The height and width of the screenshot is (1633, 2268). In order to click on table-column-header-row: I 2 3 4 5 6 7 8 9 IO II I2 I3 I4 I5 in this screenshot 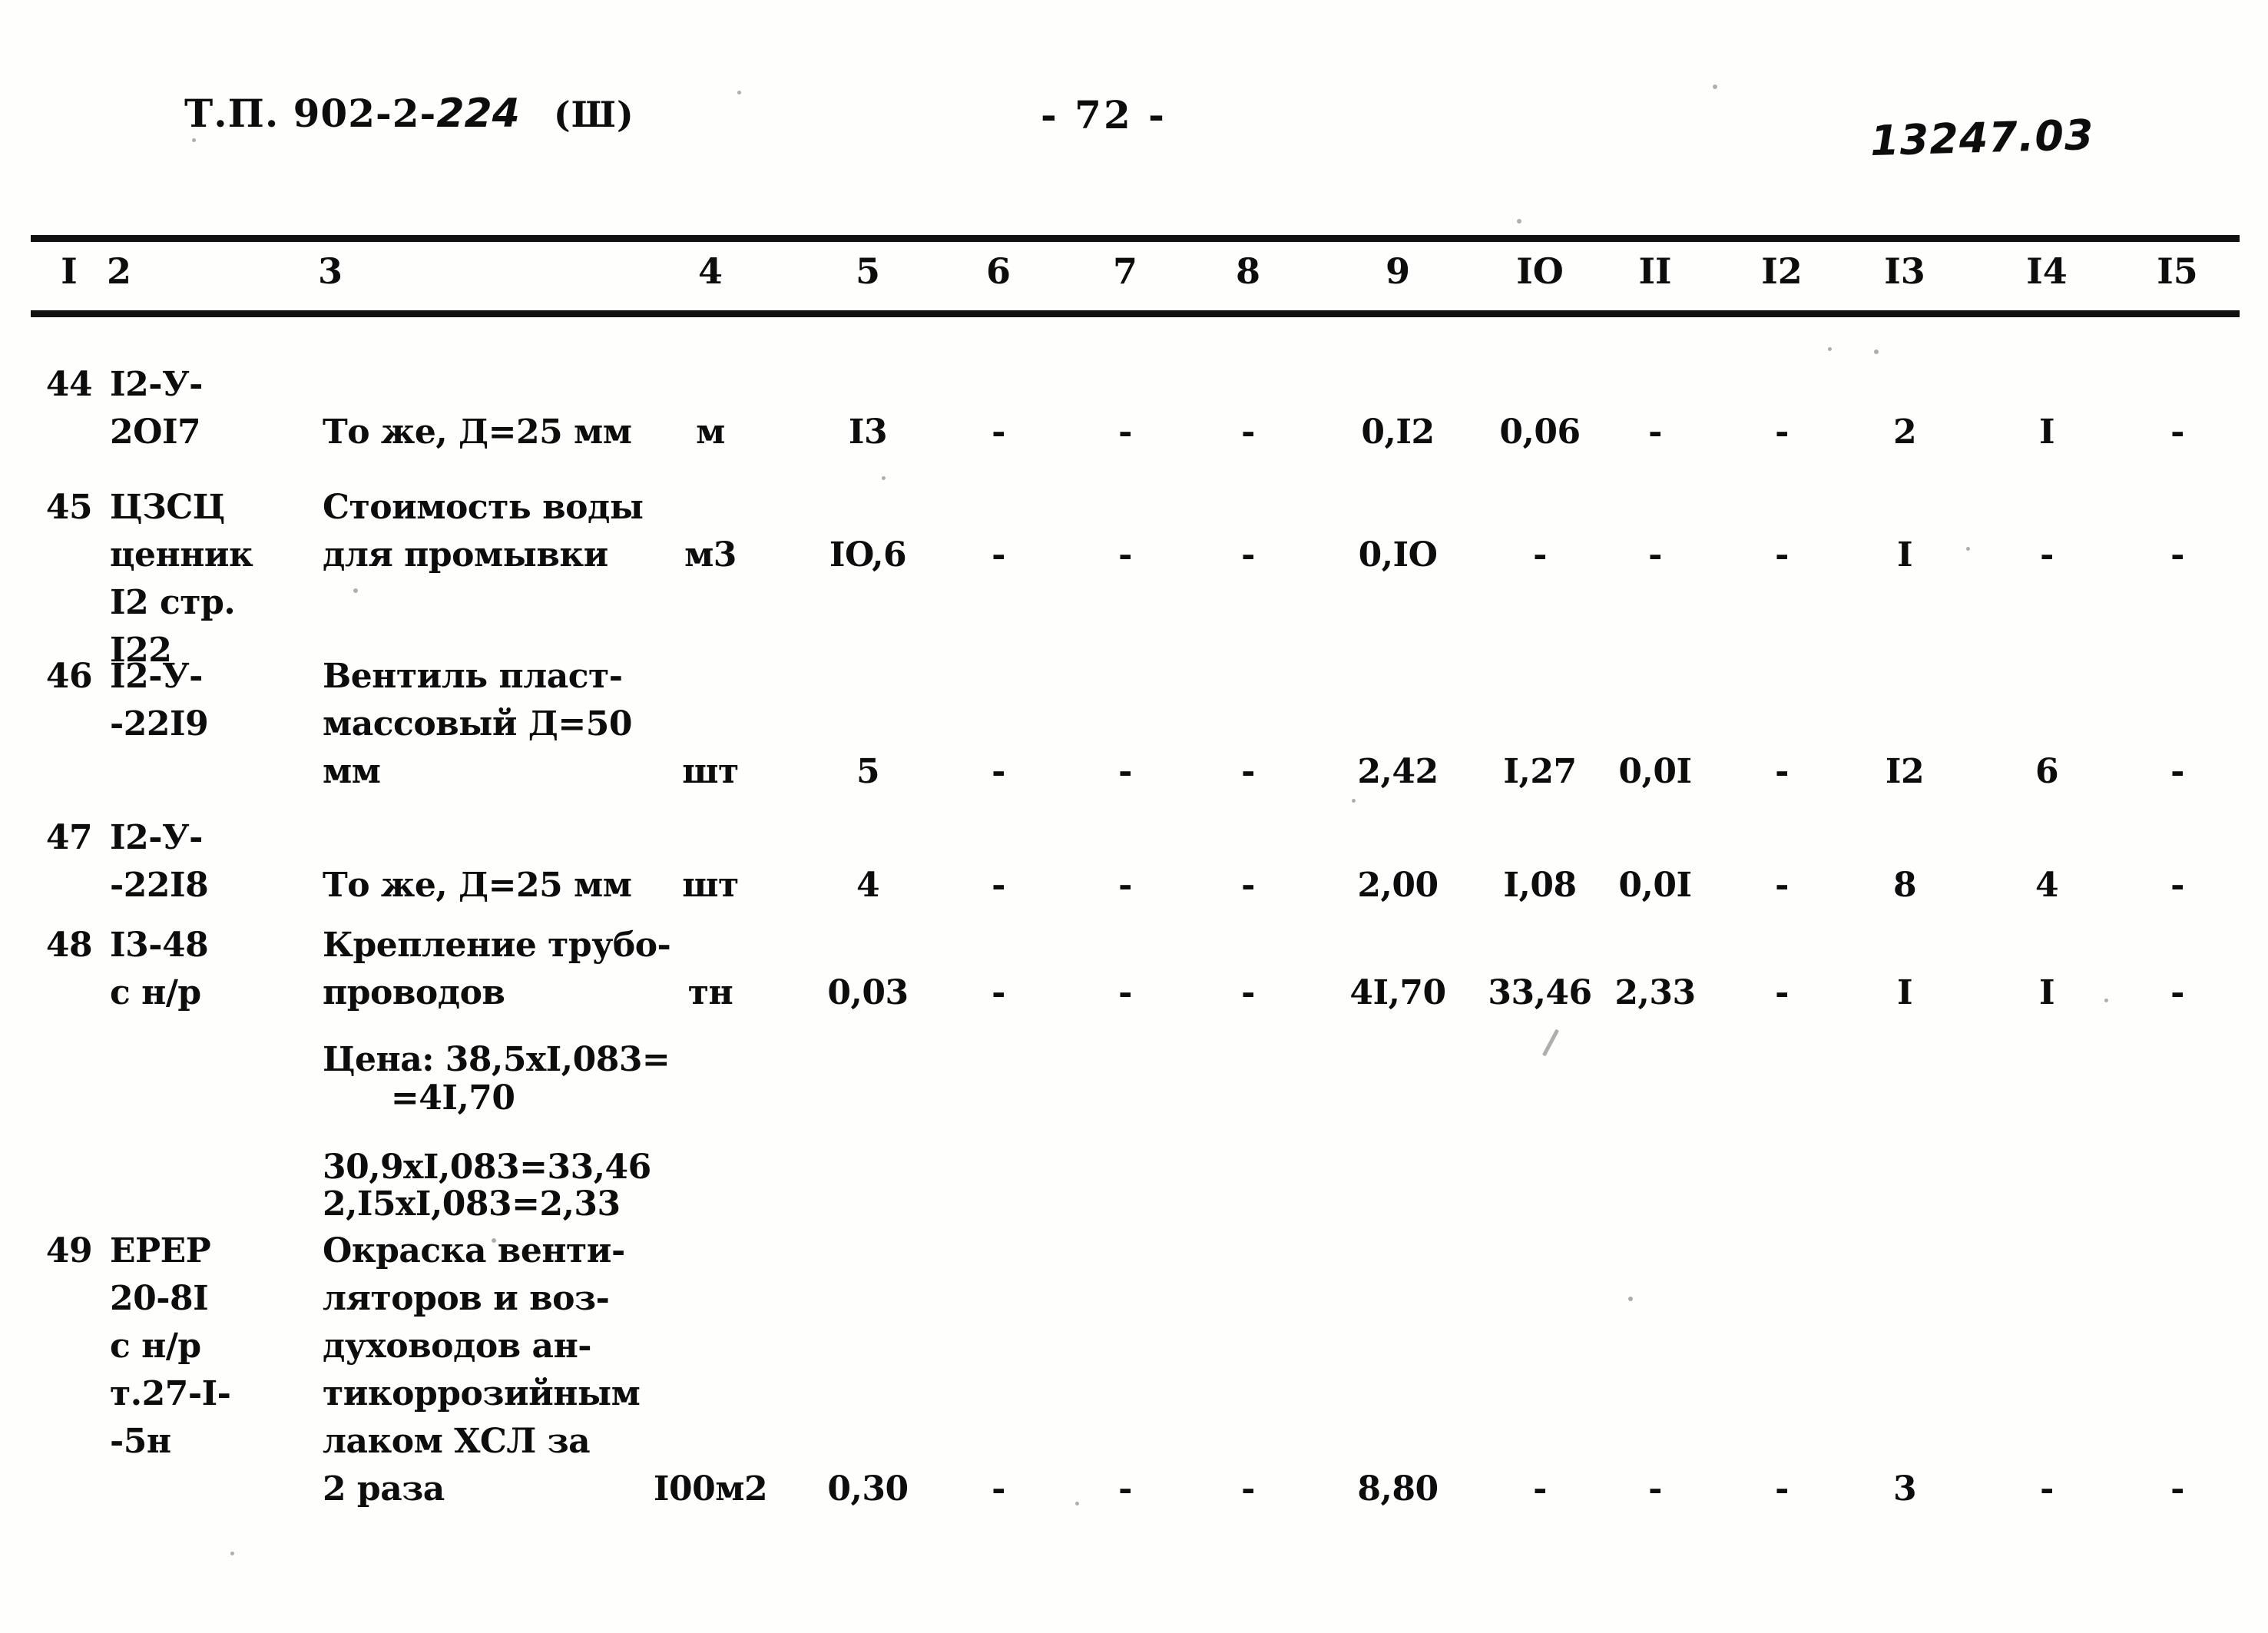, I will do `click(1134, 277)`.